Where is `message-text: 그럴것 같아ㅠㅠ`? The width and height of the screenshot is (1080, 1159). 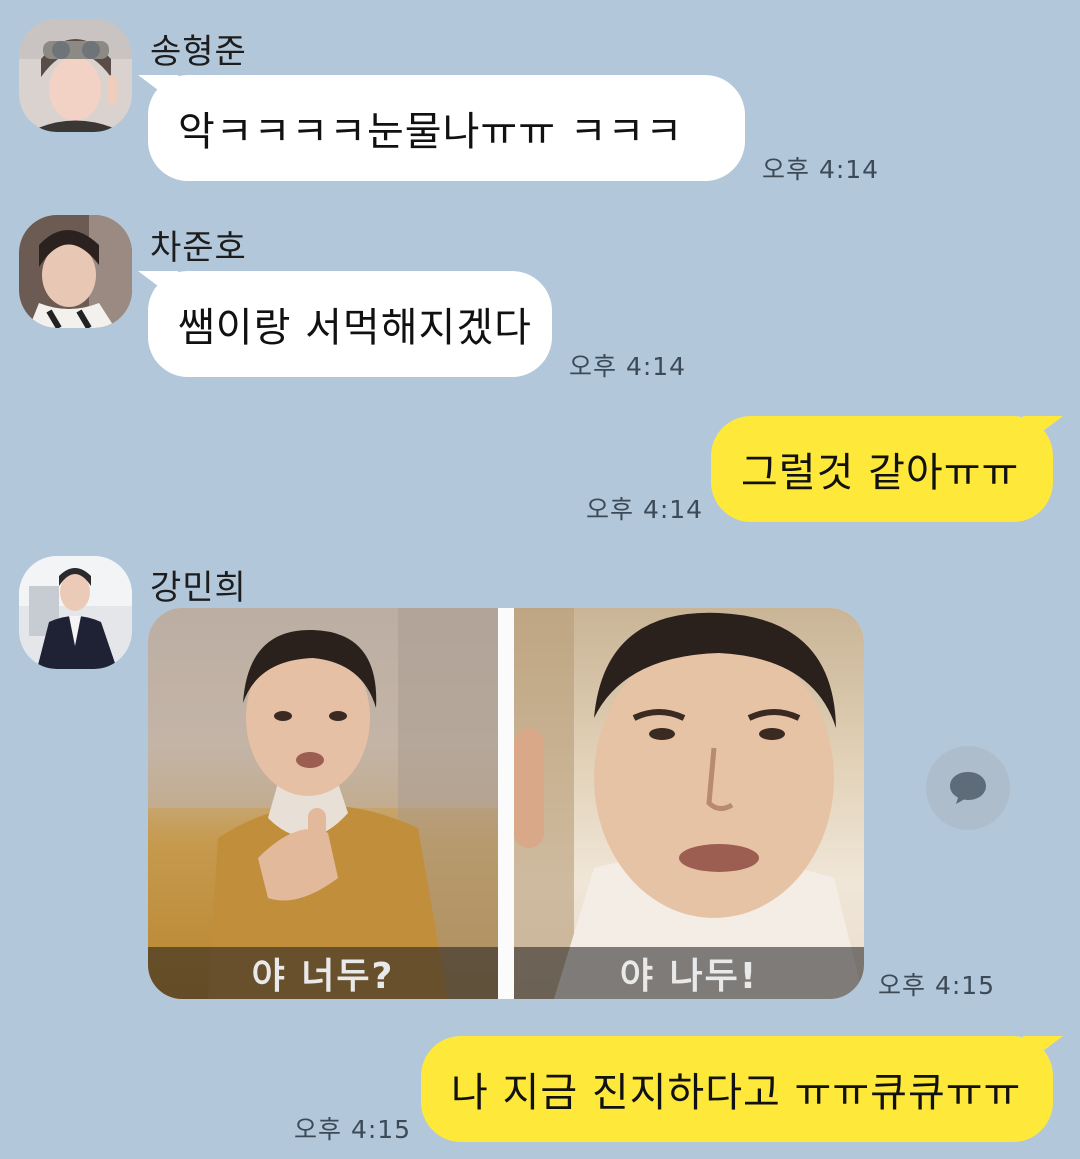
message-text: 그럴것 같아ㅠㅠ is located at coordinates (880, 473).